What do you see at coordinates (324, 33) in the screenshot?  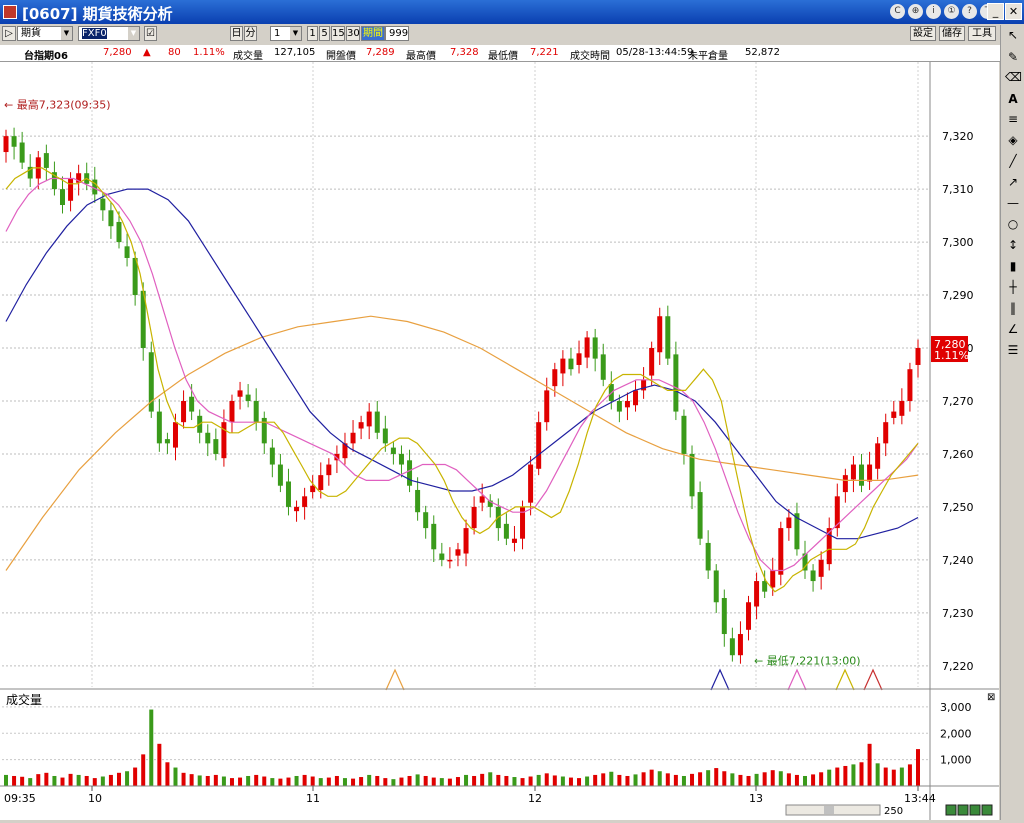 I see `interval-5-button: 5` at bounding box center [324, 33].